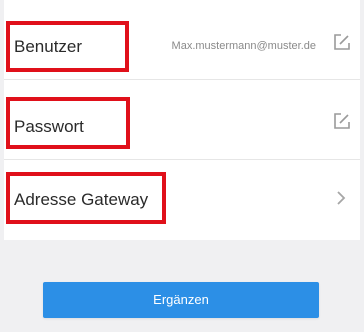  What do you see at coordinates (243, 46) in the screenshot?
I see `user-value: Max.mustermann@muster.de` at bounding box center [243, 46].